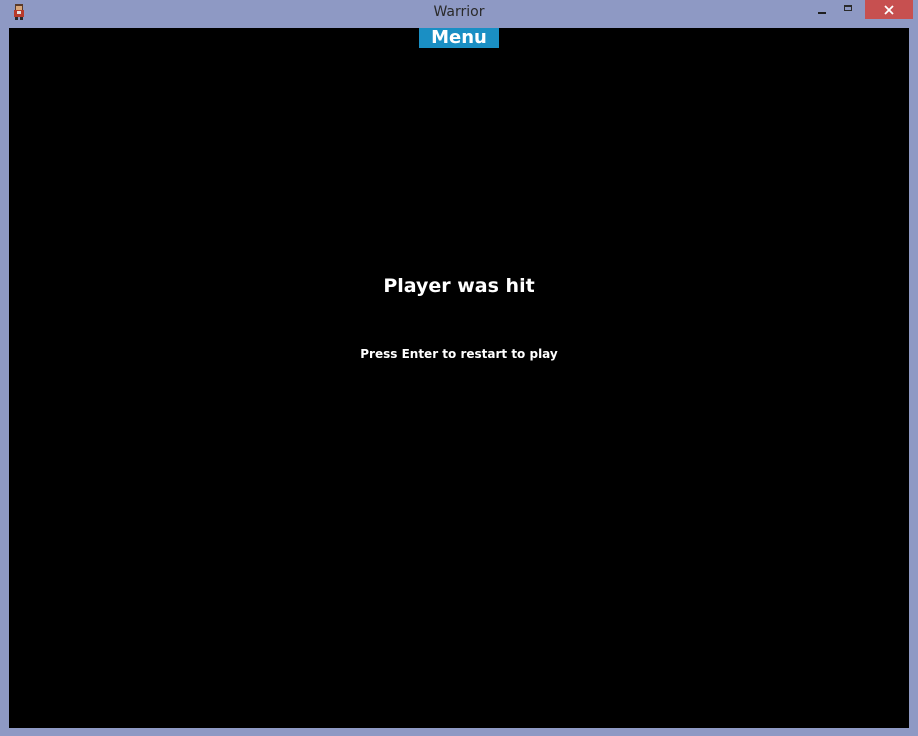 This screenshot has width=918, height=736. I want to click on status-message: Player was hit, so click(459, 286).